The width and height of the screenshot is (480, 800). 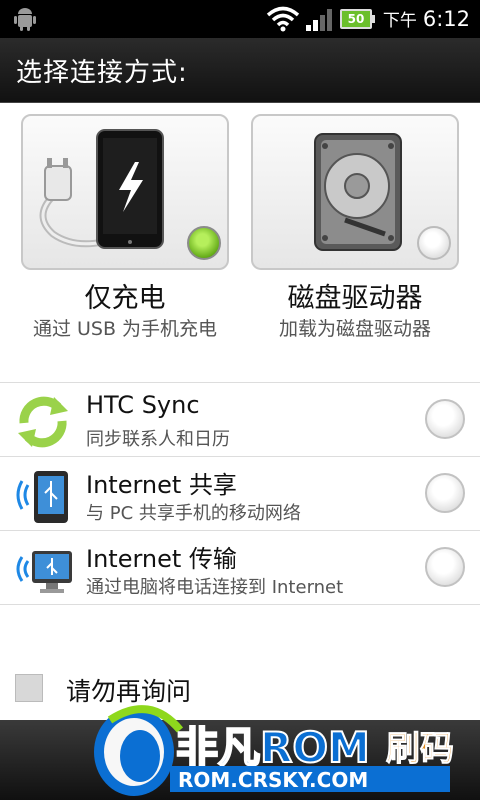 I want to click on battery-level: 50, so click(x=356, y=19).